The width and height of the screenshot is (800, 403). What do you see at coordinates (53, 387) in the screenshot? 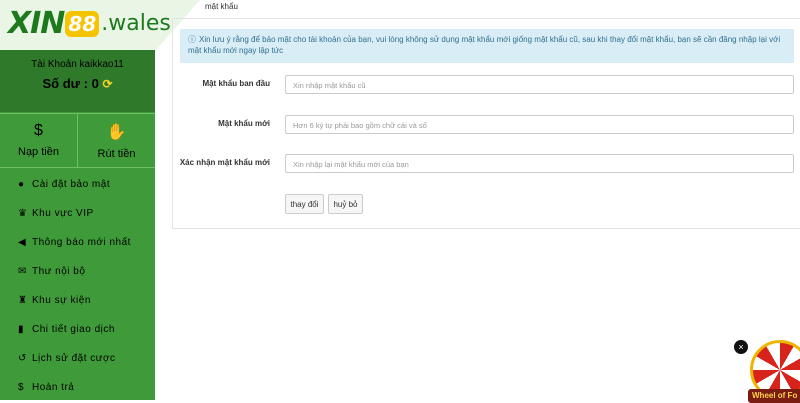
I see `sidebar-item-label: Hoàn trả` at bounding box center [53, 387].